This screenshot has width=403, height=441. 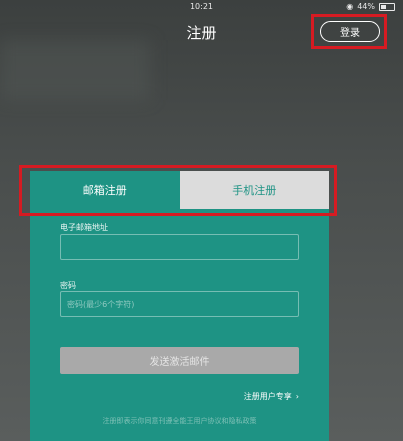 I want to click on login-button: 登录, so click(x=350, y=31).